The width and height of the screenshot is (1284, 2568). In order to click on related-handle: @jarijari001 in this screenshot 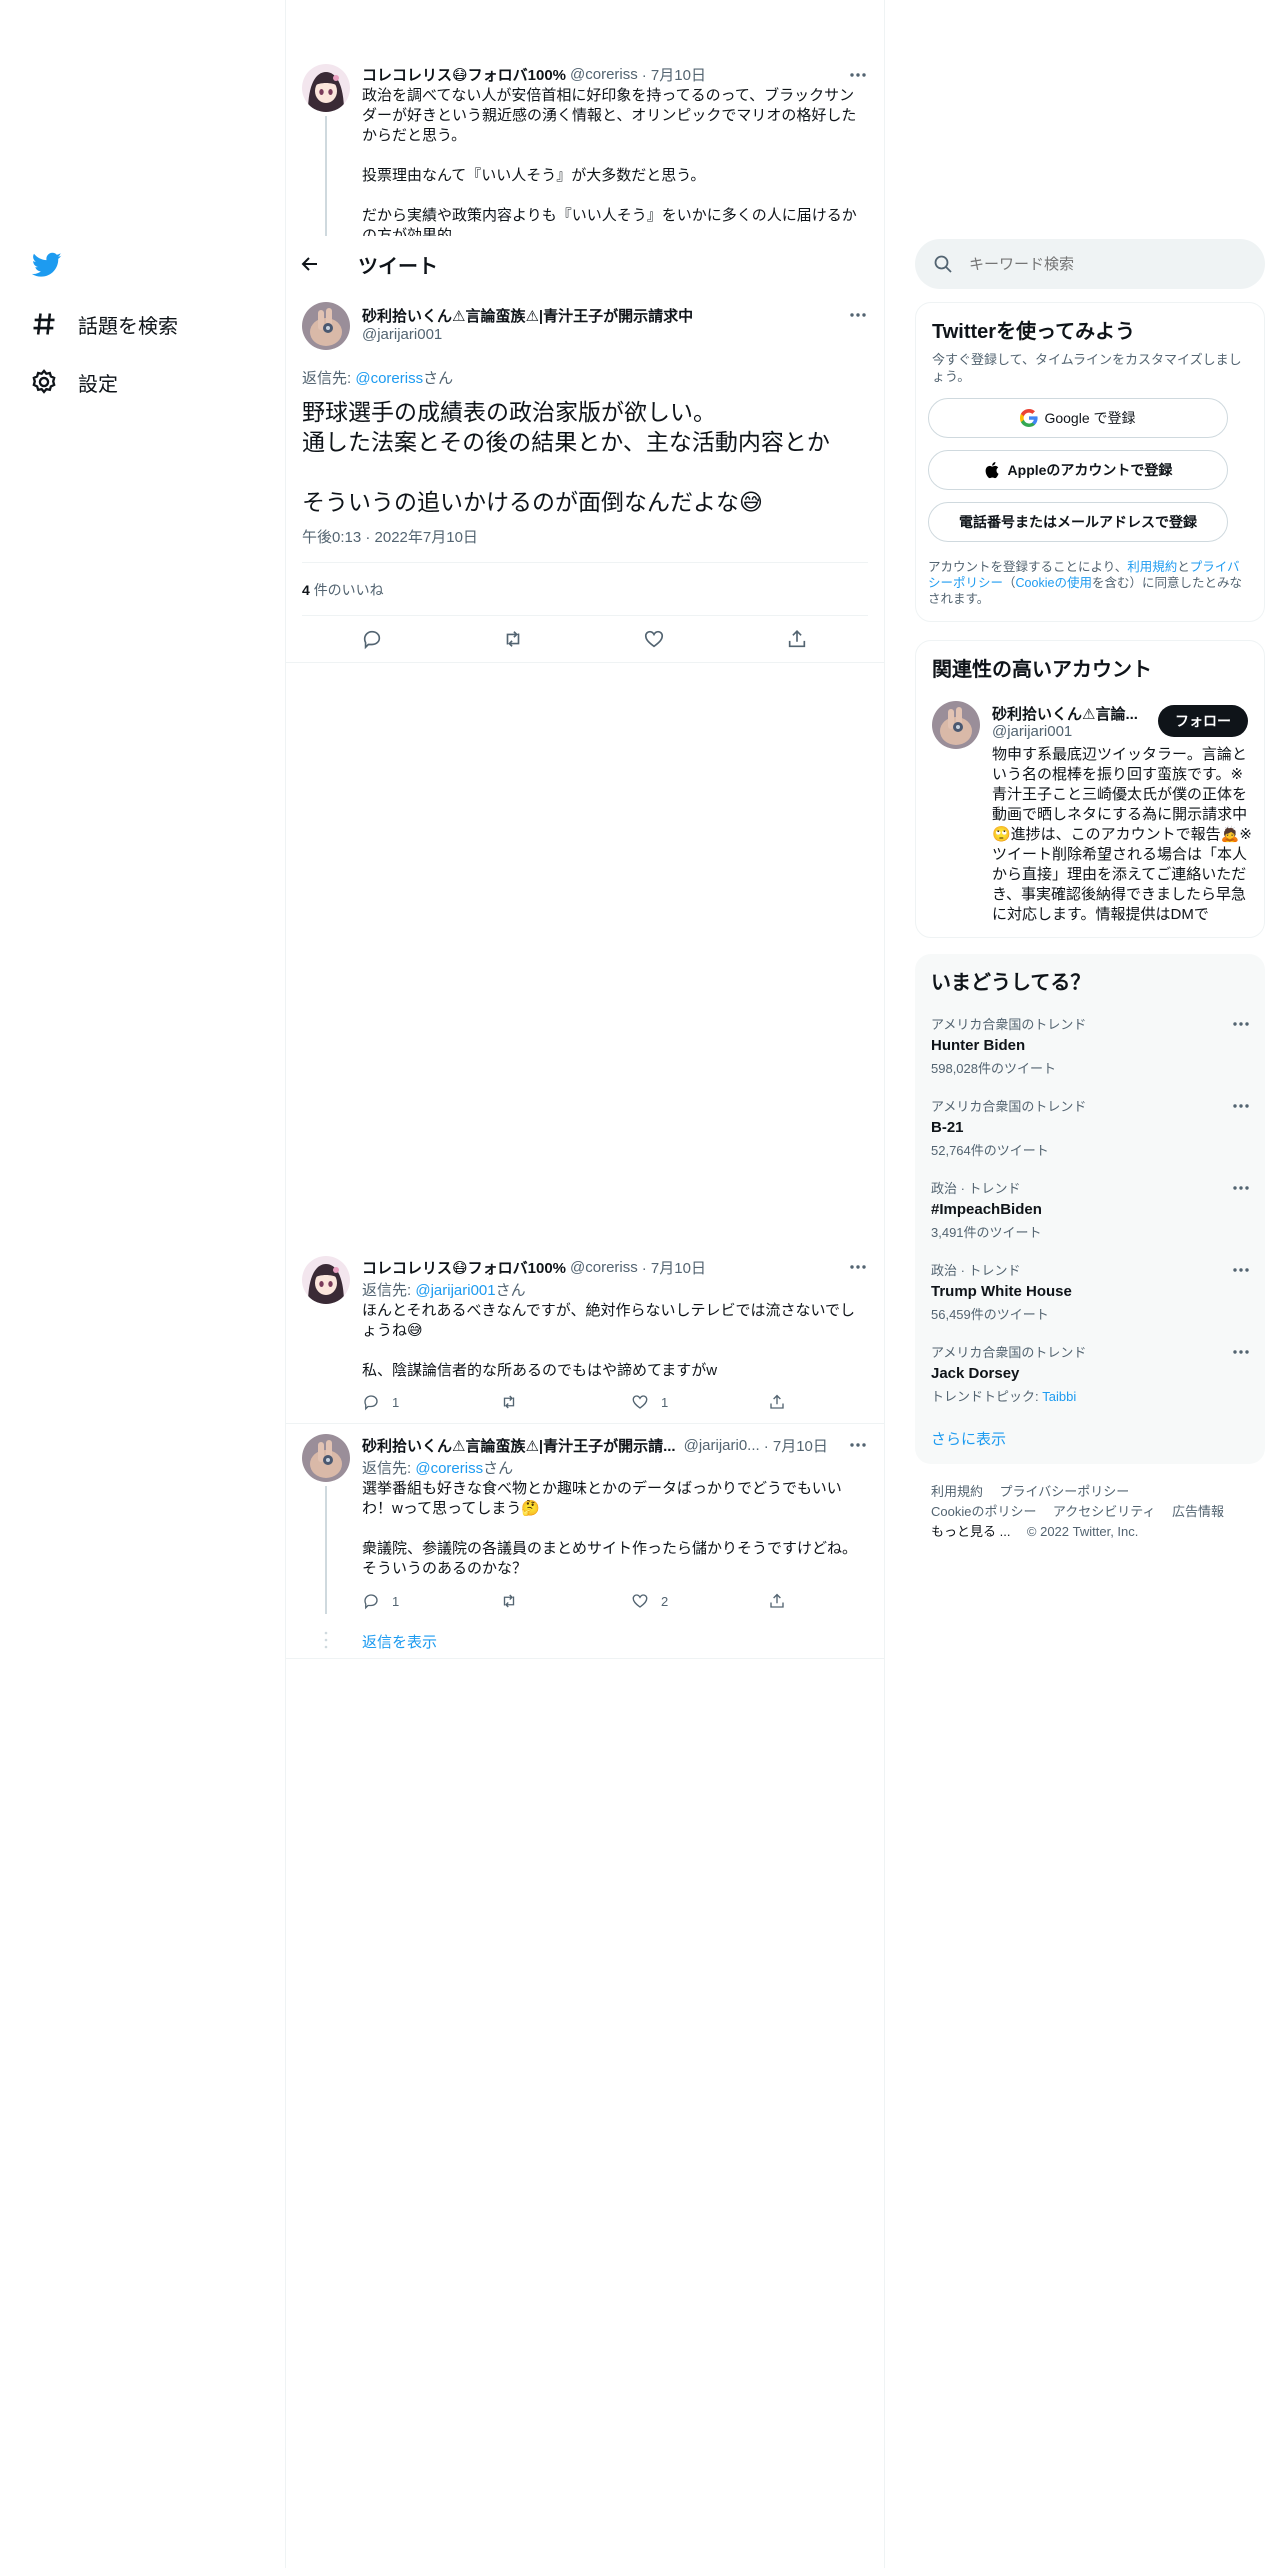, I will do `click(1032, 731)`.